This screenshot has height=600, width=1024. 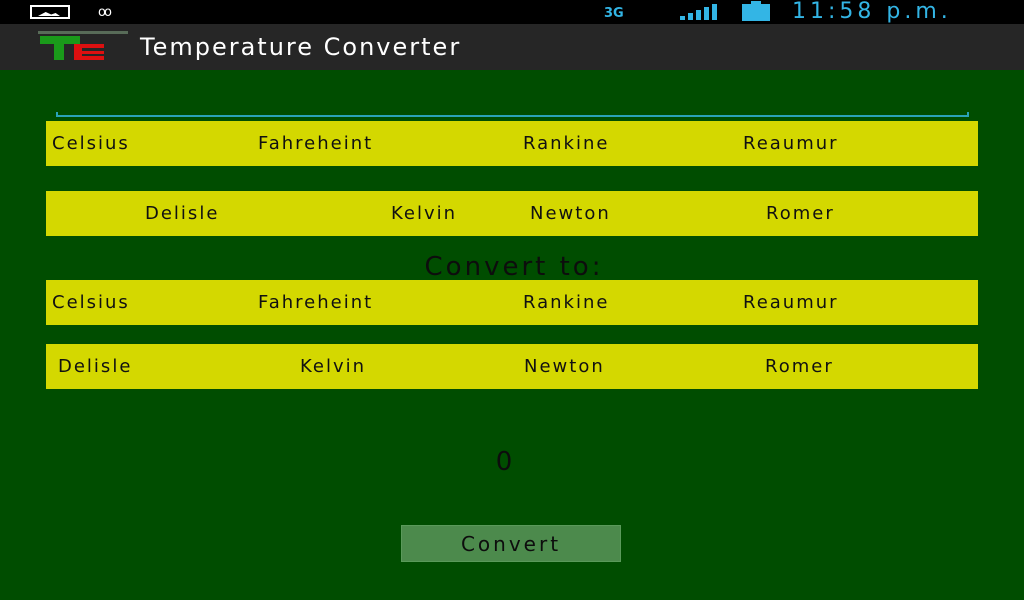 What do you see at coordinates (800, 213) in the screenshot?
I see `from-option-romer: Romer` at bounding box center [800, 213].